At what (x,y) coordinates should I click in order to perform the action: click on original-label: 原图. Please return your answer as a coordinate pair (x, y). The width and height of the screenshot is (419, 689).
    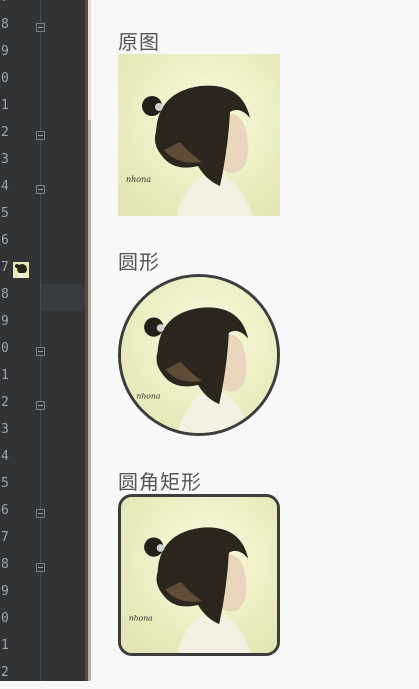
    Looking at the image, I should click on (139, 42).